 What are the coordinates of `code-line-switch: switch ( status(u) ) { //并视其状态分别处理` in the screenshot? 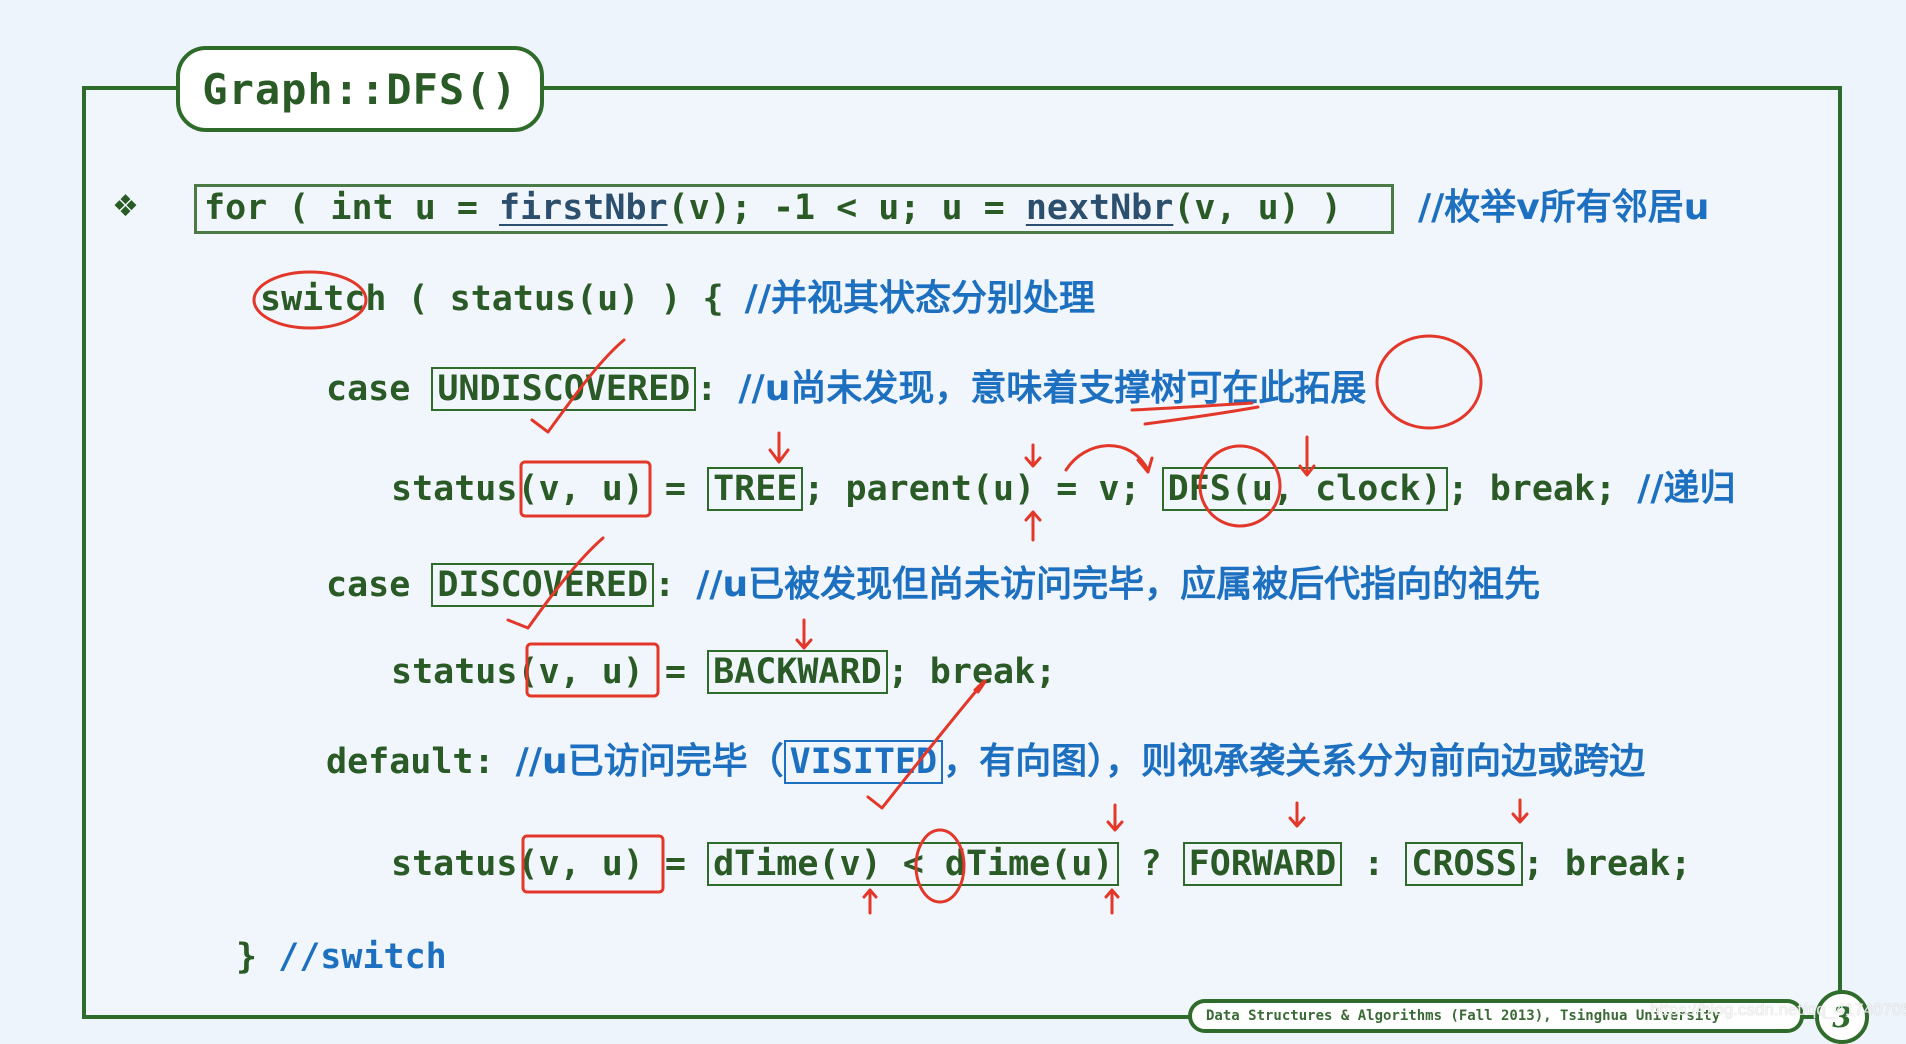 It's located at (677, 299).